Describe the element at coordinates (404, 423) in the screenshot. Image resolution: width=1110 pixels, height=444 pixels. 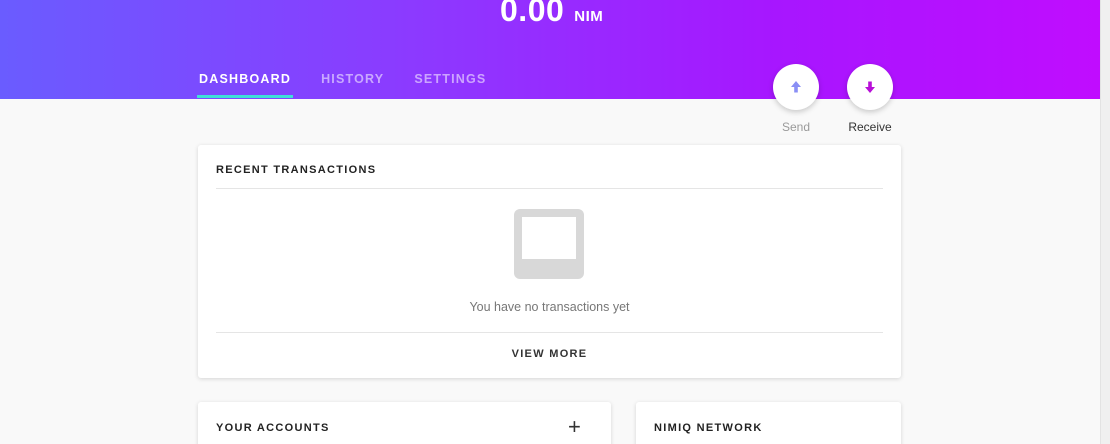
I see `your-accounts-card: YOUR ACCOUNTS +` at that location.